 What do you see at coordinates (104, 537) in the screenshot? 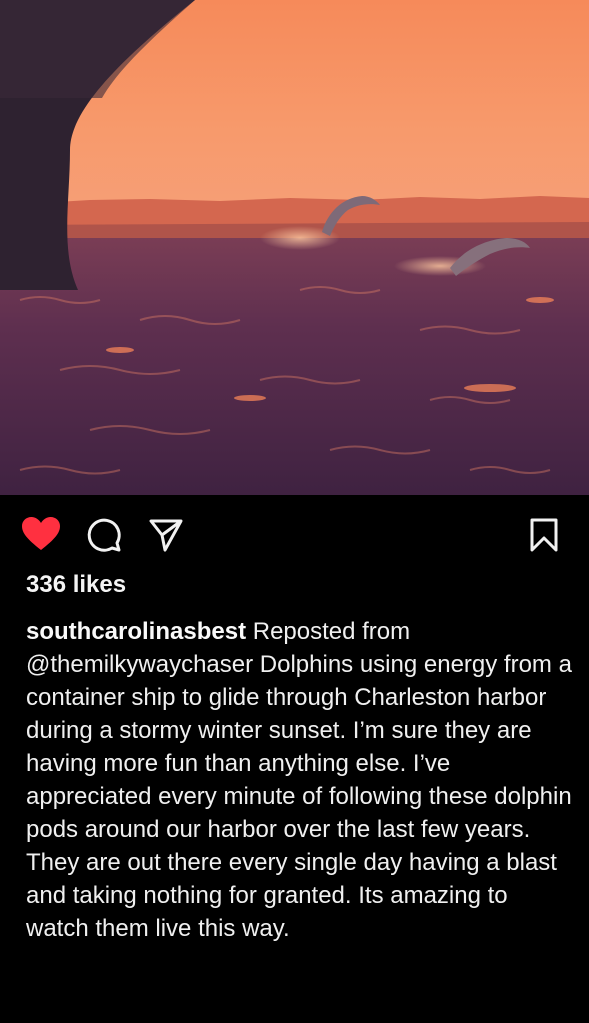
I see `comment-icon` at bounding box center [104, 537].